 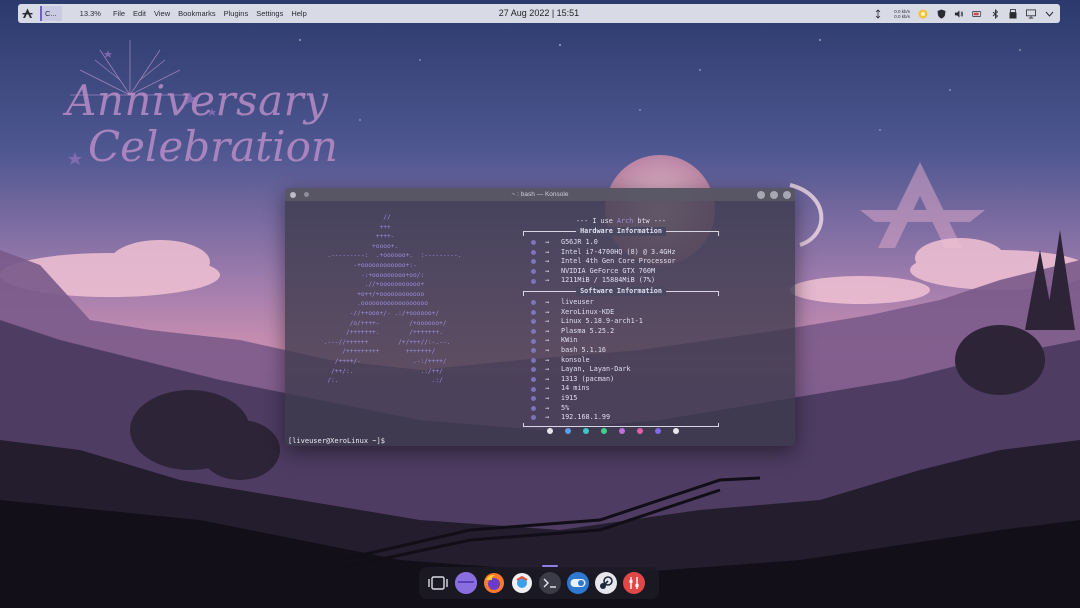 I want to click on software-label: Software Information, so click(x=621, y=291).